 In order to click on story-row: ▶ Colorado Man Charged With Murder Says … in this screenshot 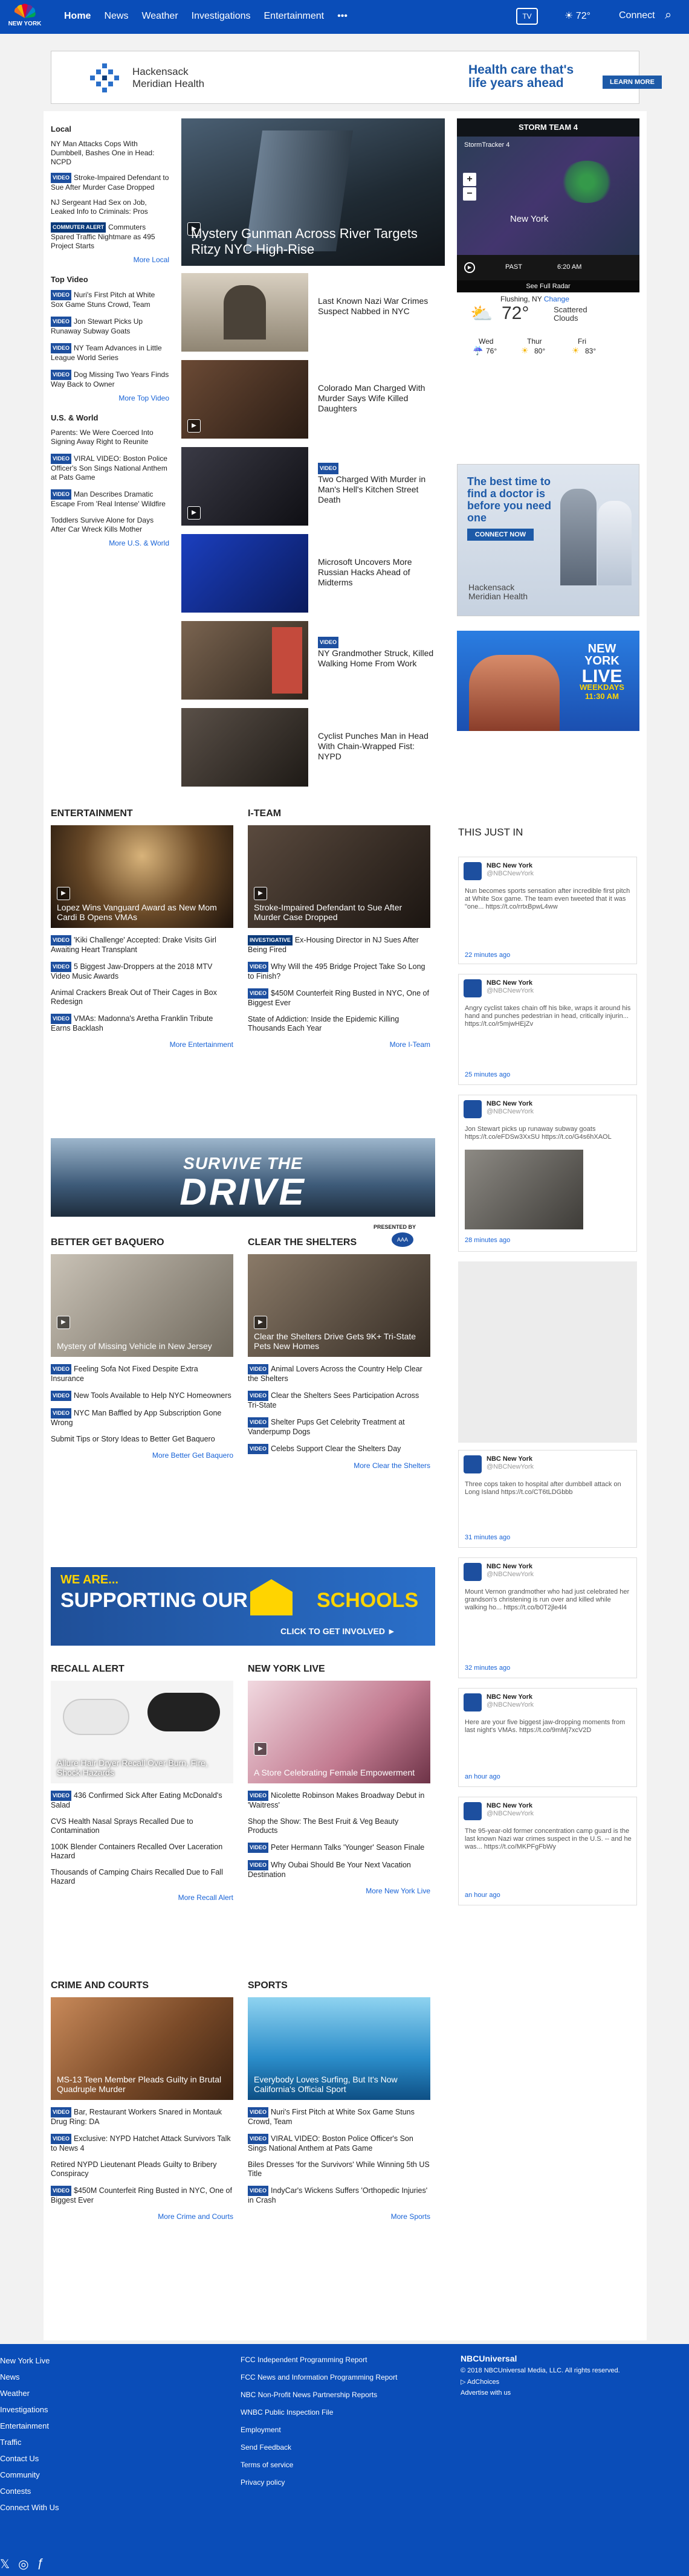, I will do `click(310, 400)`.